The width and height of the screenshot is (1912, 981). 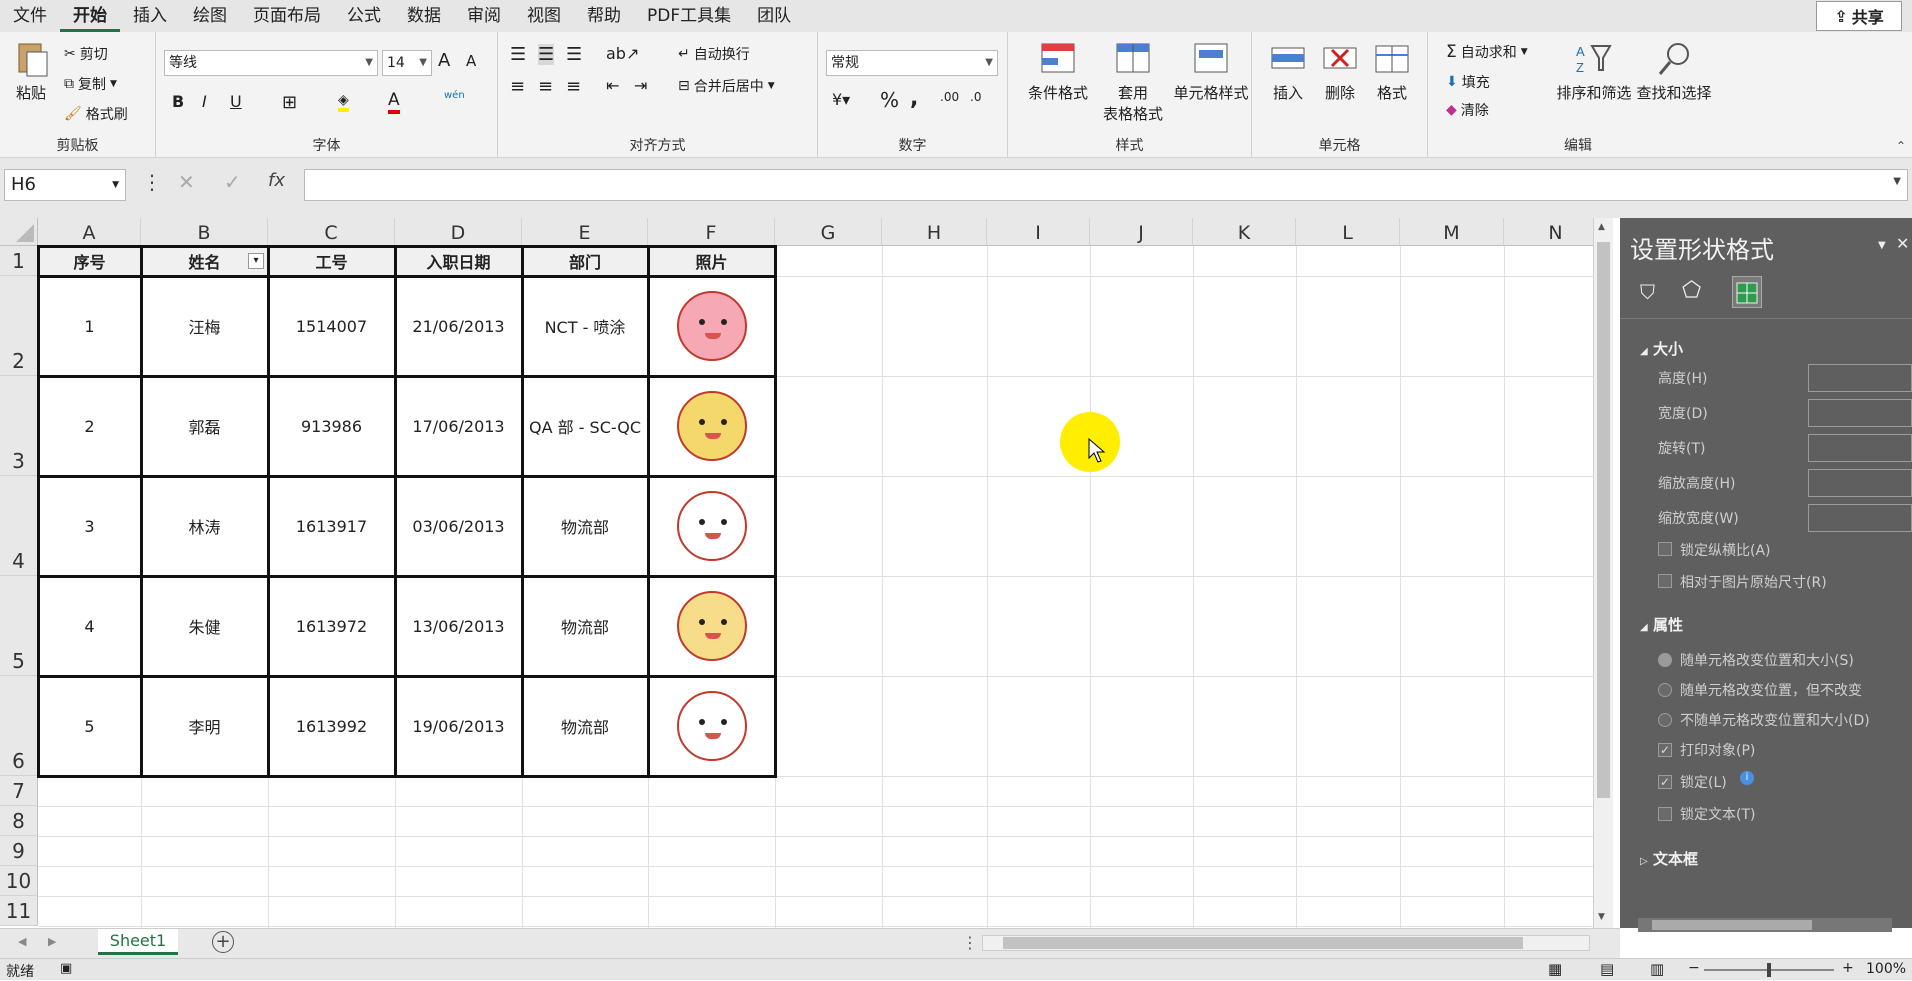 What do you see at coordinates (138, 942) in the screenshot?
I see `sheet-tab-sheet1: Sheet1` at bounding box center [138, 942].